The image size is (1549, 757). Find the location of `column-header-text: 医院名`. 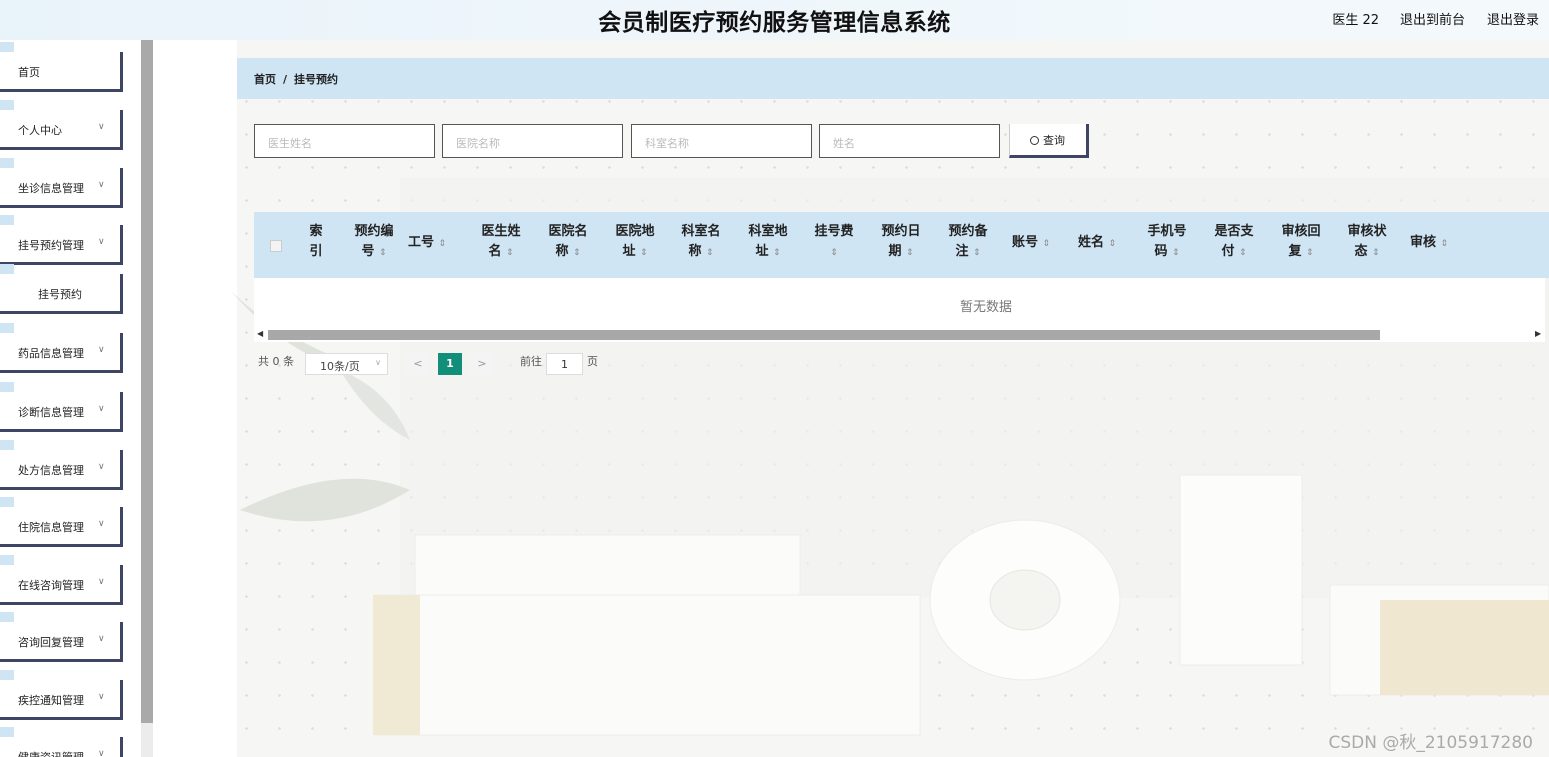

column-header-text: 医院名 is located at coordinates (568, 231).